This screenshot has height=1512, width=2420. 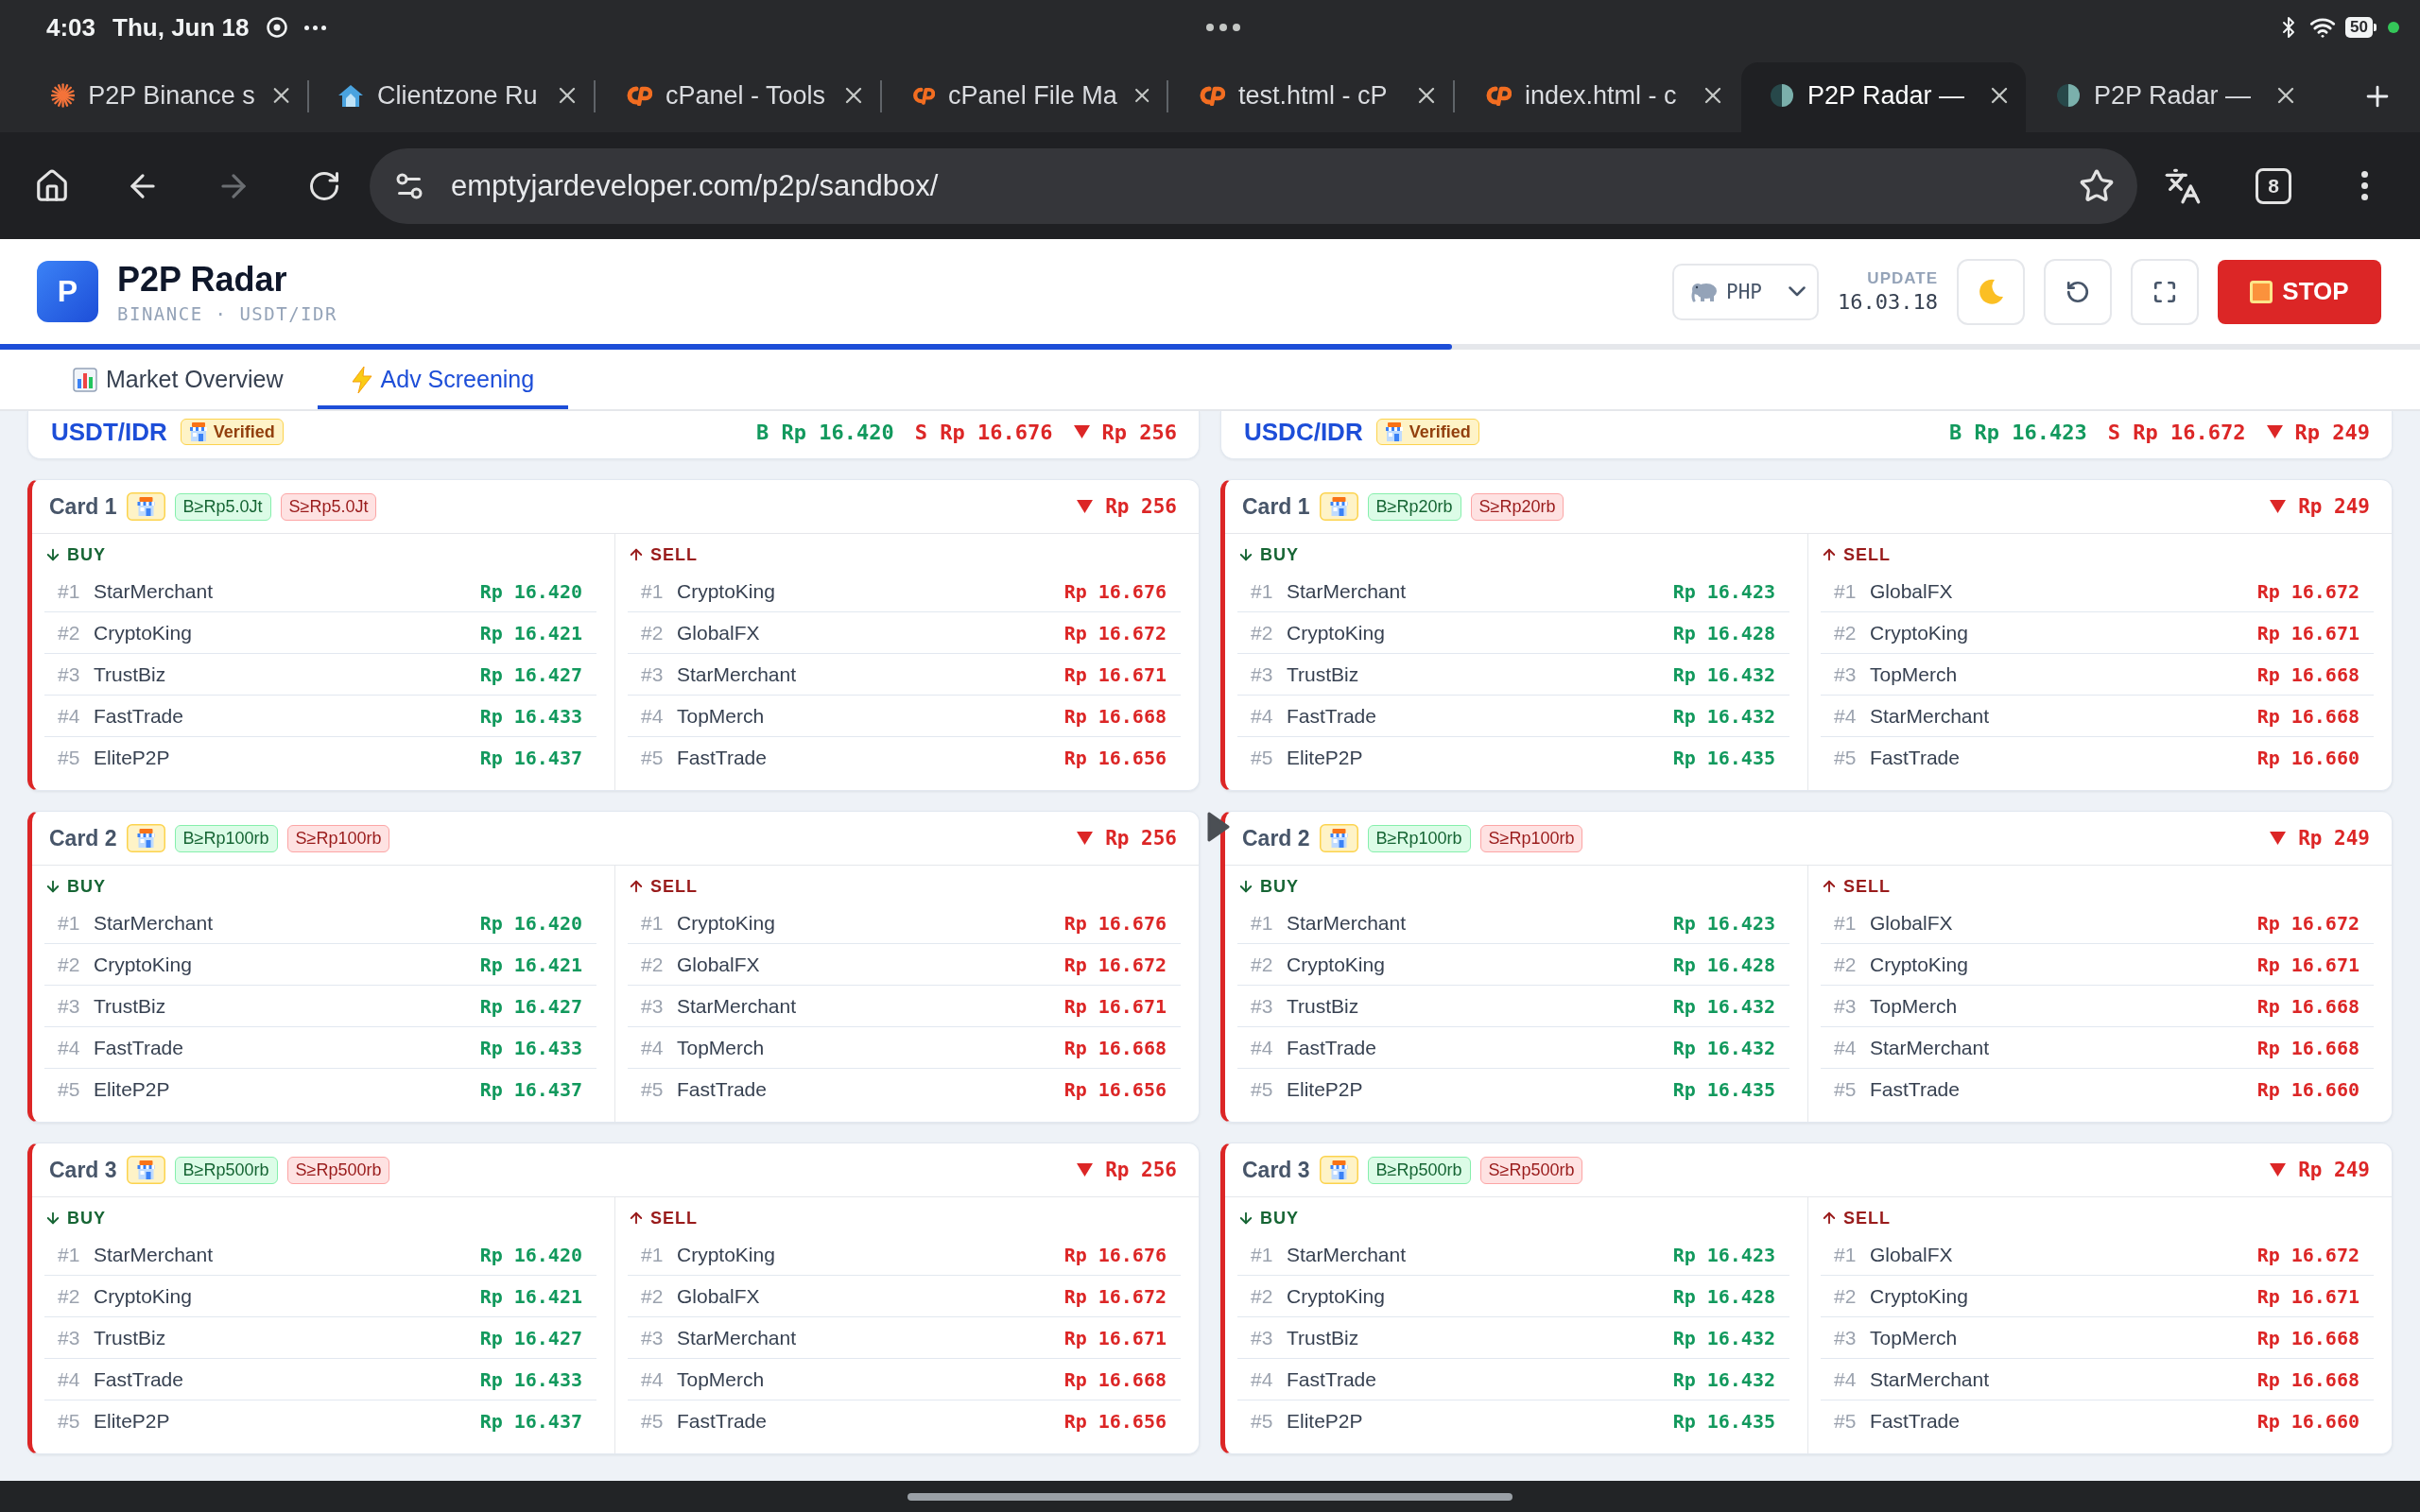 I want to click on gesture-bar, so click(x=1210, y=1496).